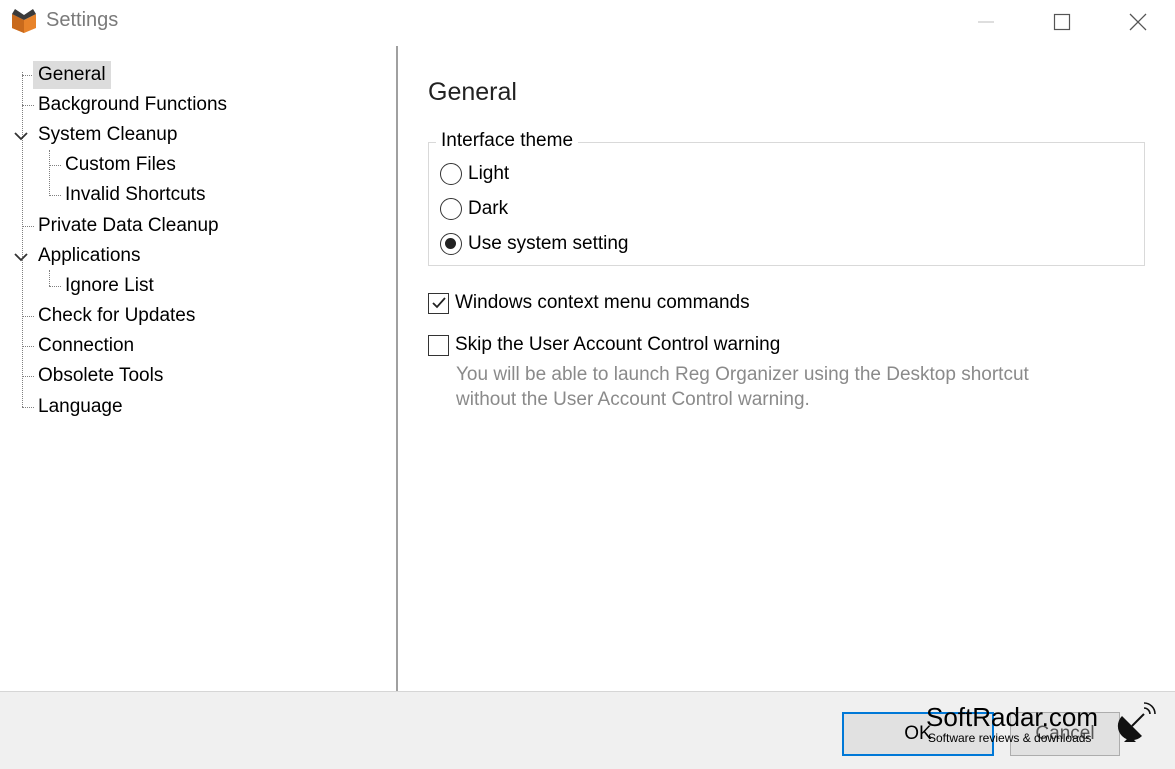  Describe the element at coordinates (132, 105) in the screenshot. I see `tree-item-background-functions: Background Functions` at that location.